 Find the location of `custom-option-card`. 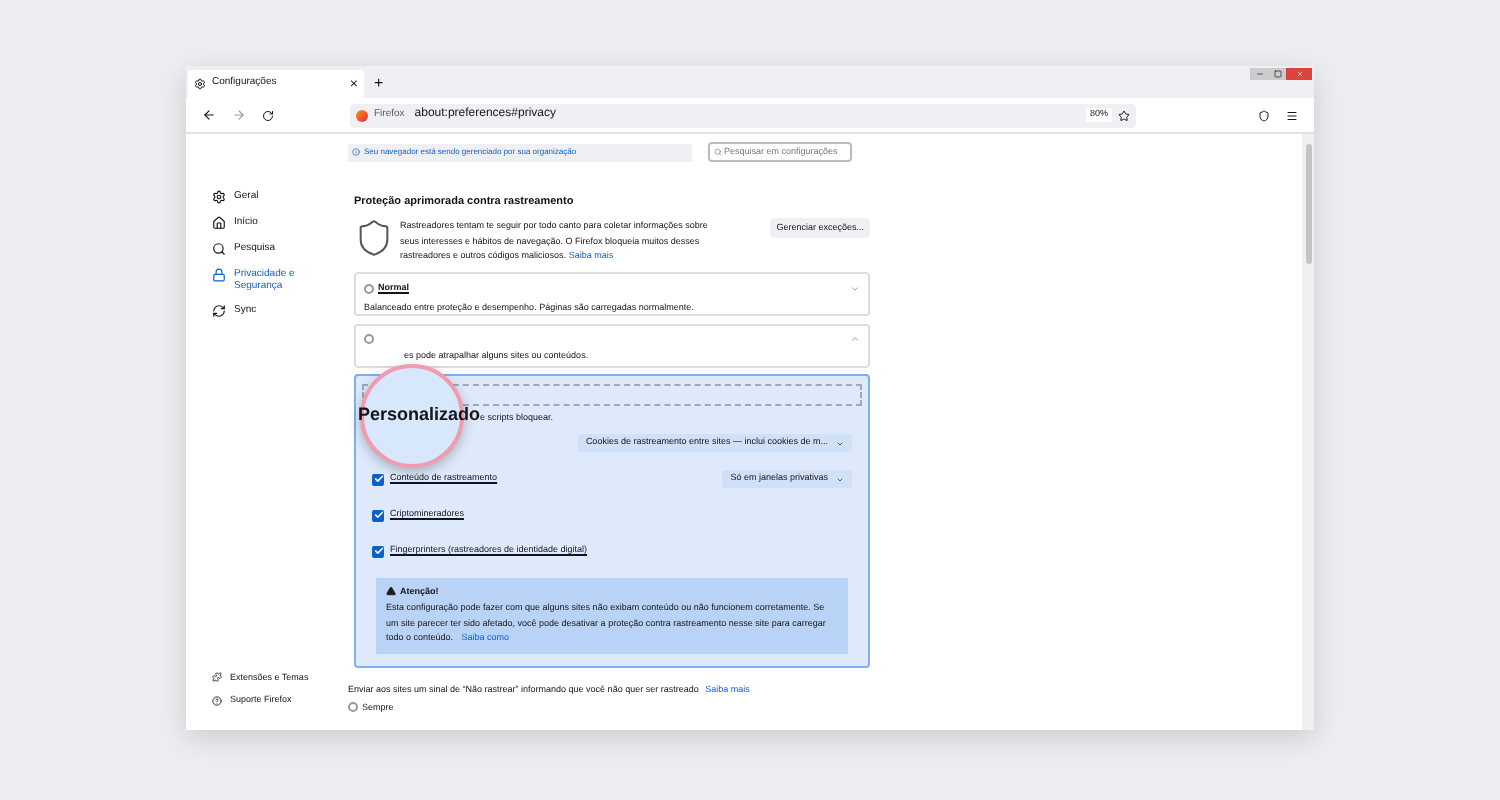

custom-option-card is located at coordinates (612, 520).